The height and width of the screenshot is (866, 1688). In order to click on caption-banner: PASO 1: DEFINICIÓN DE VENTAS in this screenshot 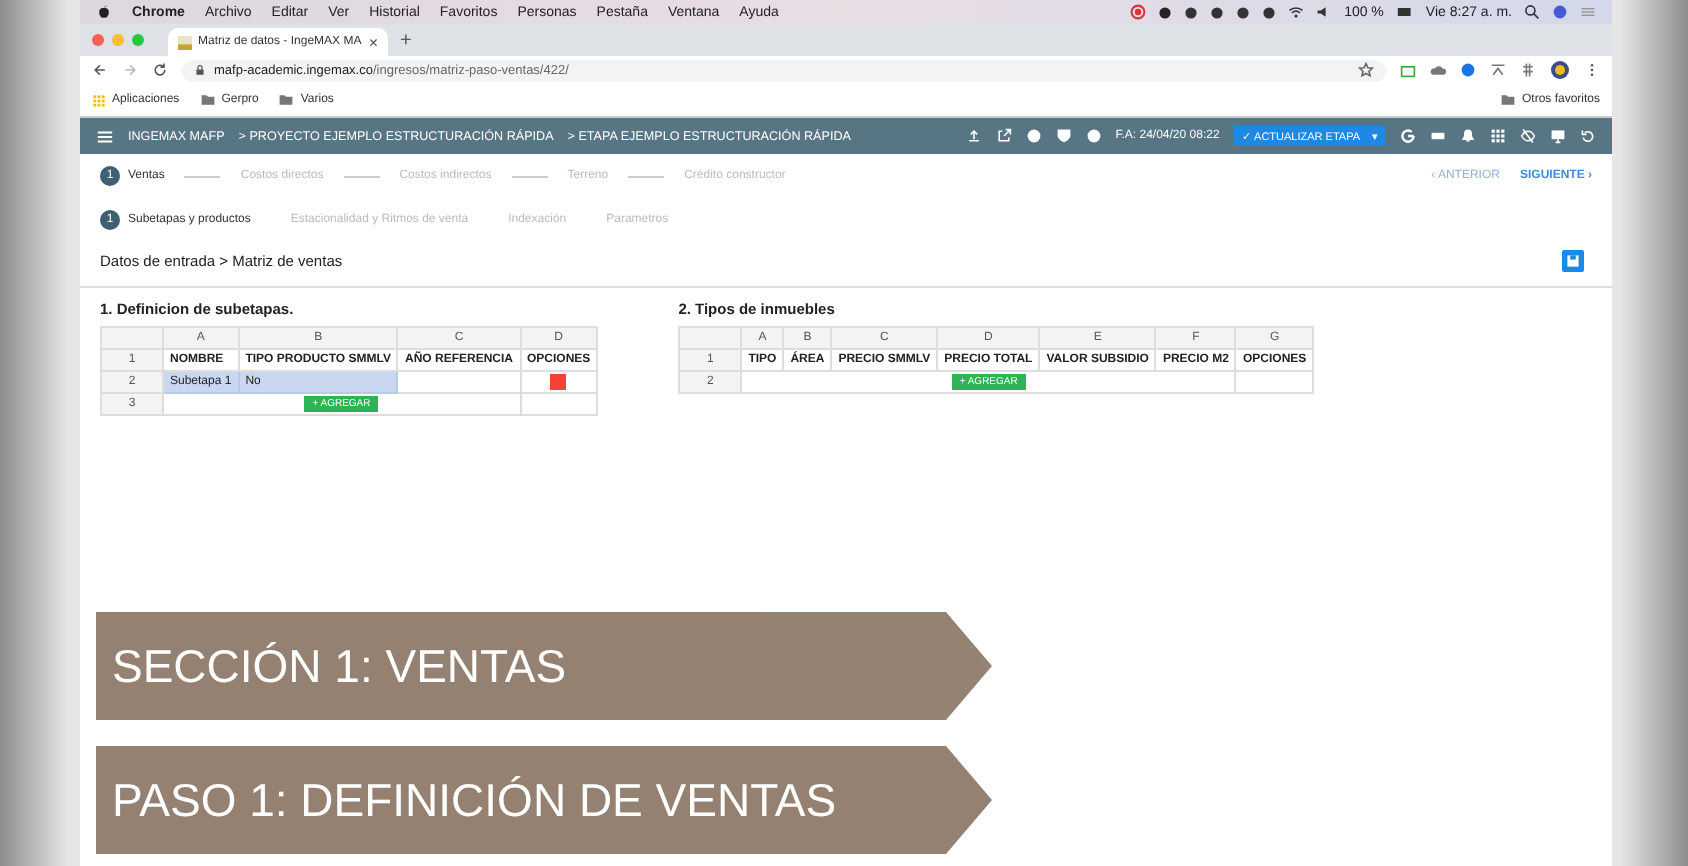, I will do `click(544, 800)`.